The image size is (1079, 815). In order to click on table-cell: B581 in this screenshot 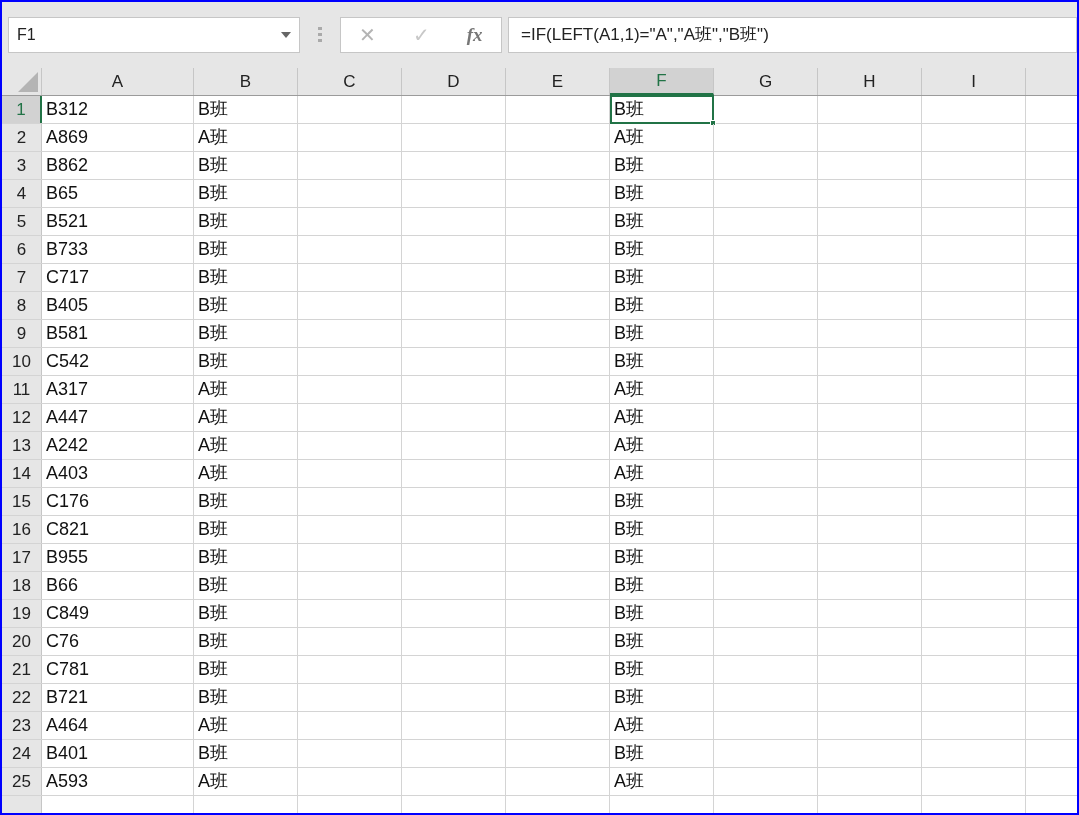, I will do `click(118, 333)`.